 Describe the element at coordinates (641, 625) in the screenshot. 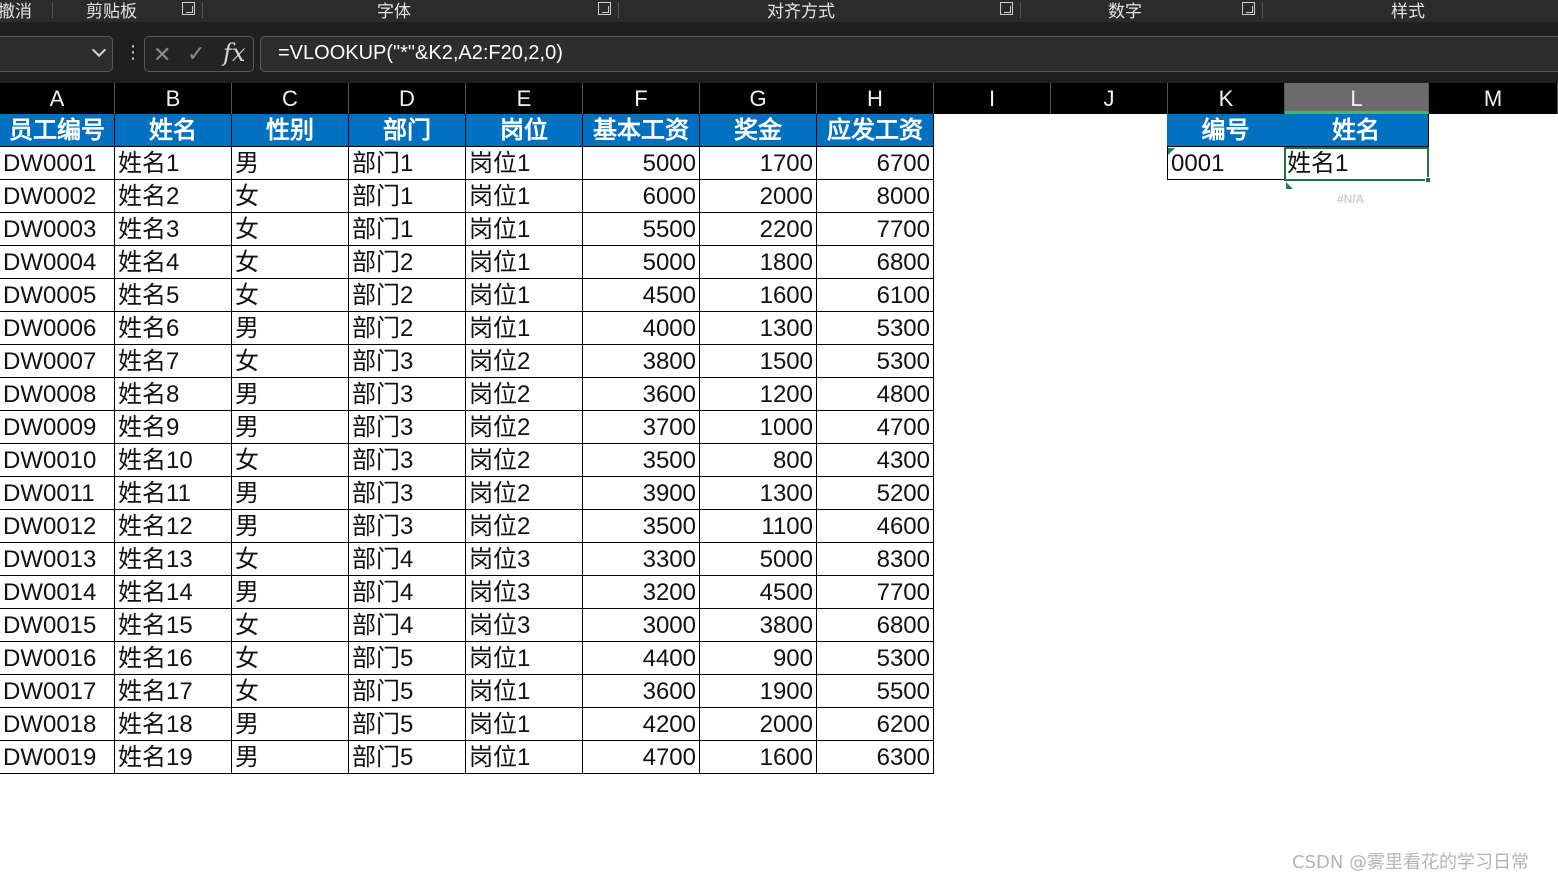

I see `table-cell: 3000` at that location.